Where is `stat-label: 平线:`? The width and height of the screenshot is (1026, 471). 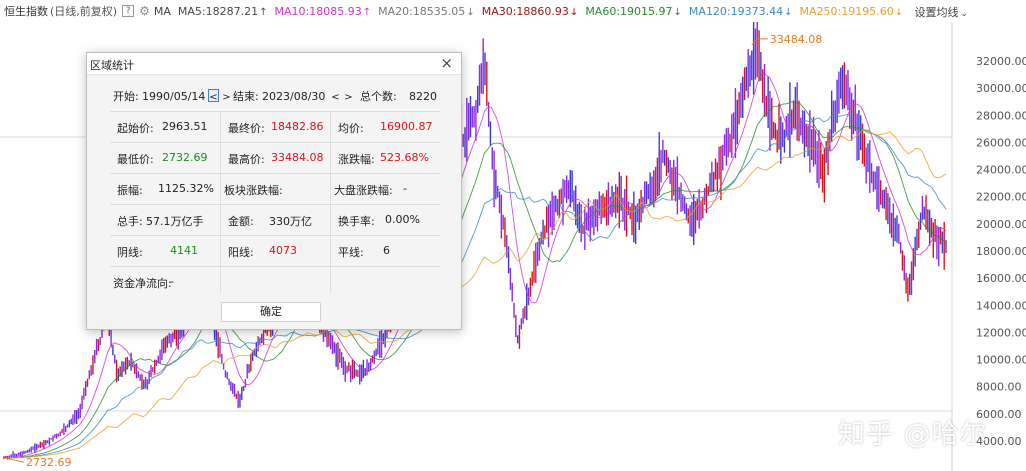 stat-label: 平线: is located at coordinates (351, 252).